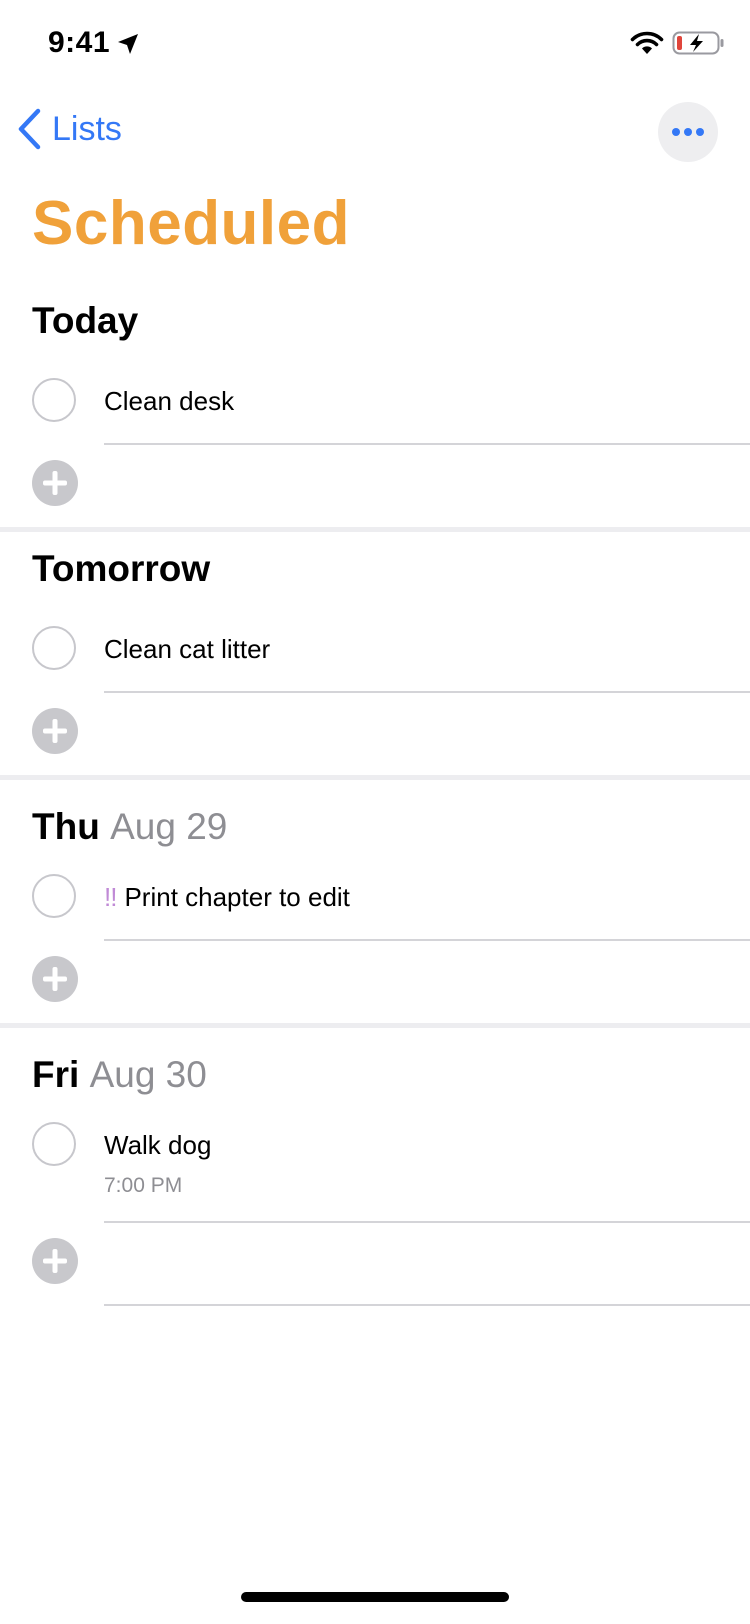 Image resolution: width=750 pixels, height=1624 pixels. What do you see at coordinates (375, 1597) in the screenshot?
I see `home-indicator` at bounding box center [375, 1597].